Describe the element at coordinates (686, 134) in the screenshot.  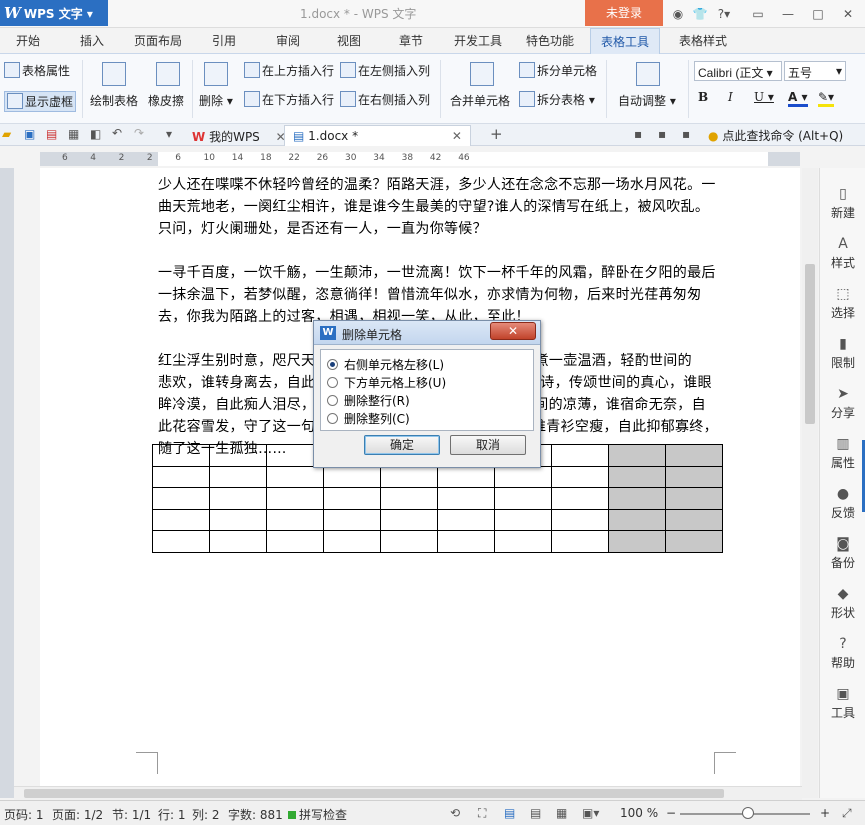
I see `settings-icon: ▪` at that location.